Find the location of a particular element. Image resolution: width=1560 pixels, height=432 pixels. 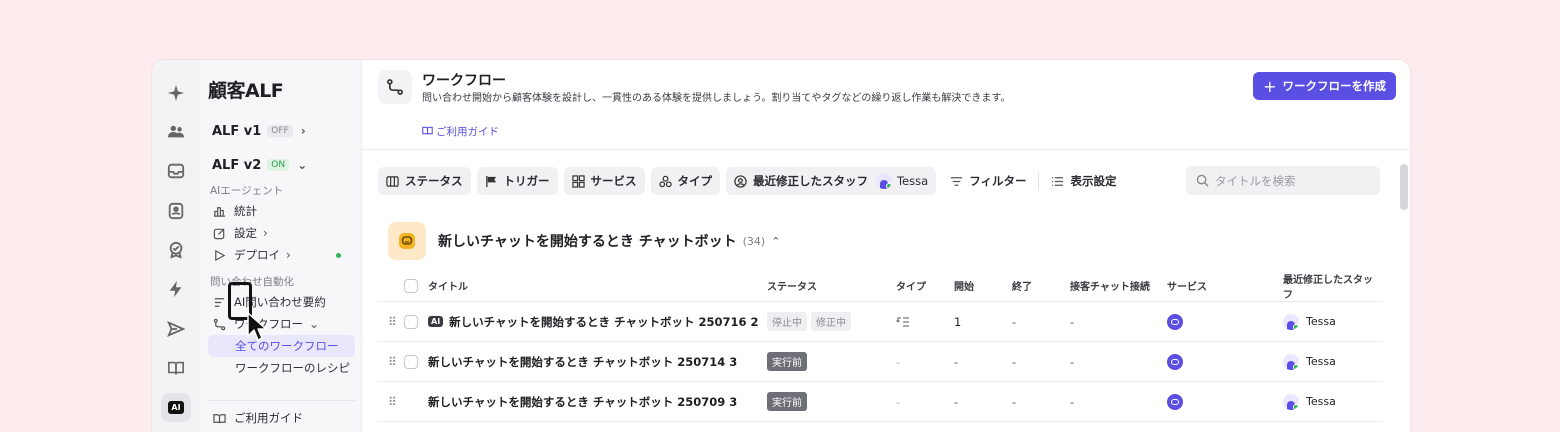

status-filter-label: ステータス is located at coordinates (434, 181).